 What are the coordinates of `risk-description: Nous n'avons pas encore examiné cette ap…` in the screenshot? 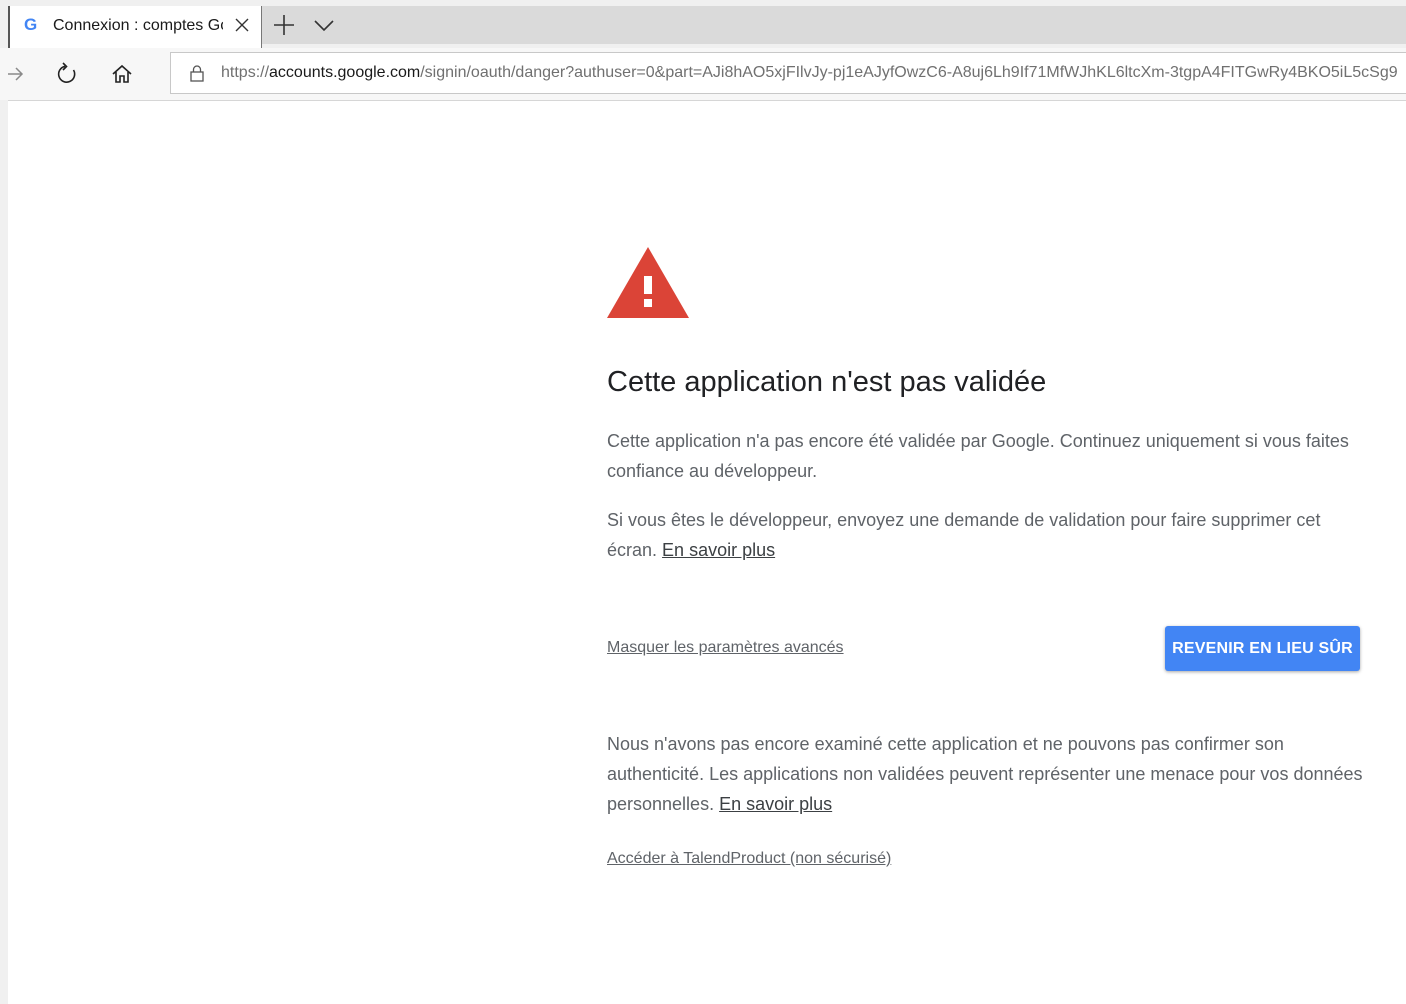 It's located at (985, 774).